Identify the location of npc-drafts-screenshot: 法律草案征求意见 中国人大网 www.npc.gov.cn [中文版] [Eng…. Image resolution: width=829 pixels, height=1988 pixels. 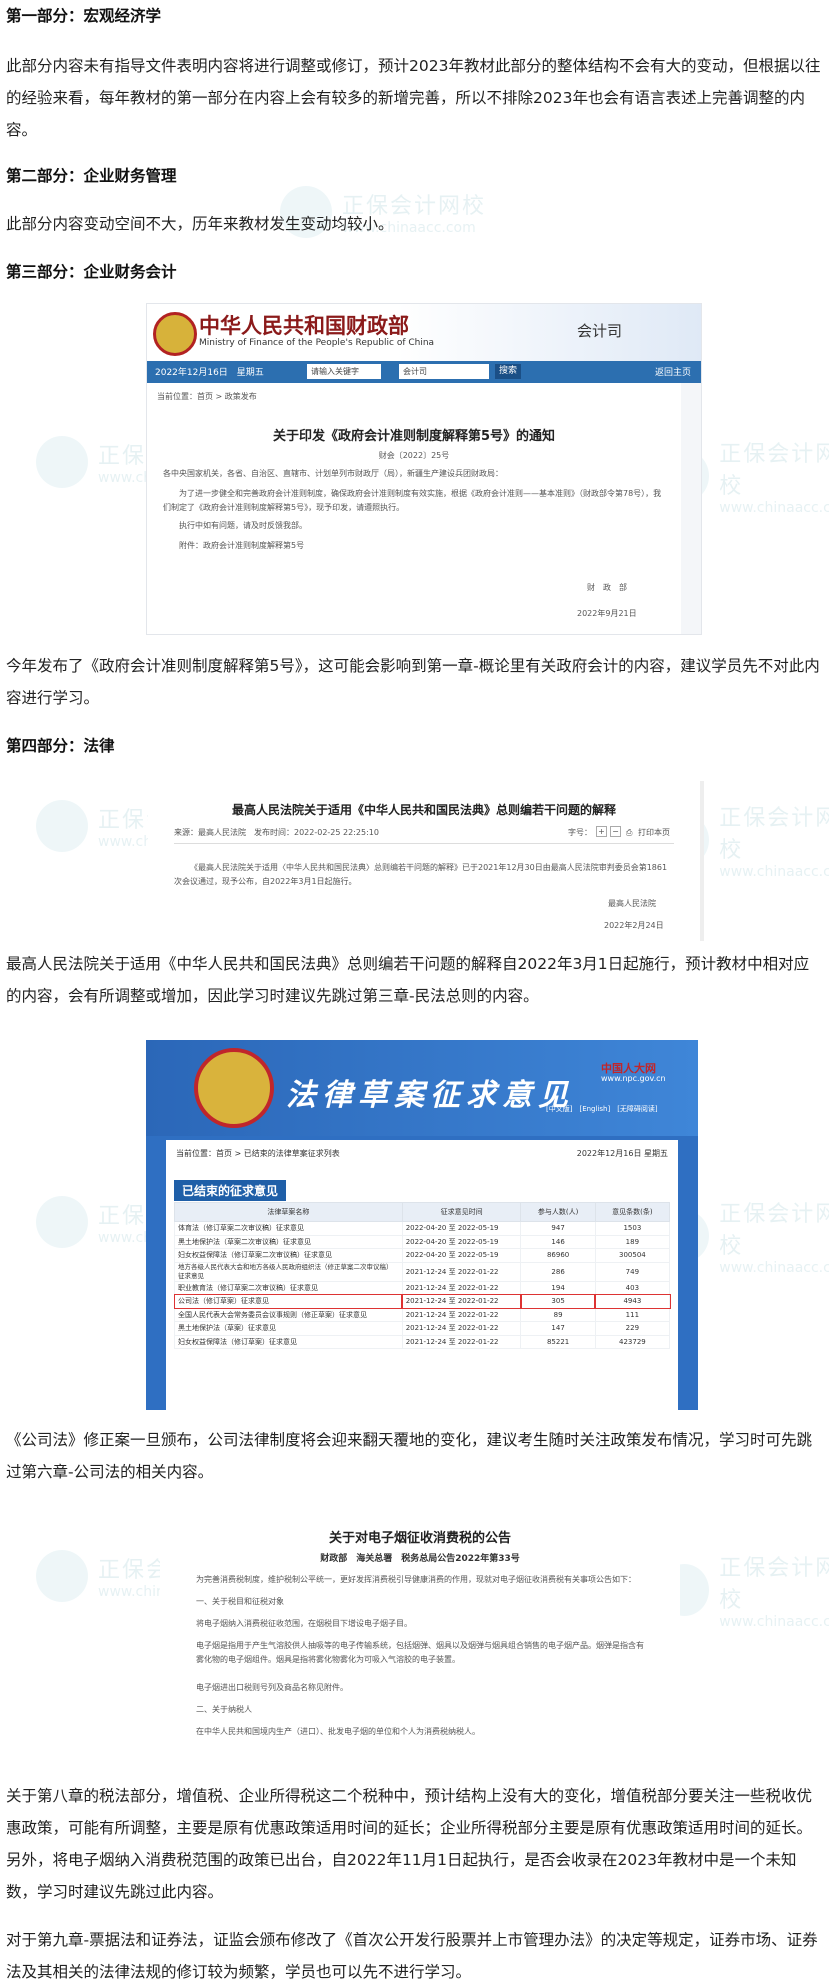
(422, 1225).